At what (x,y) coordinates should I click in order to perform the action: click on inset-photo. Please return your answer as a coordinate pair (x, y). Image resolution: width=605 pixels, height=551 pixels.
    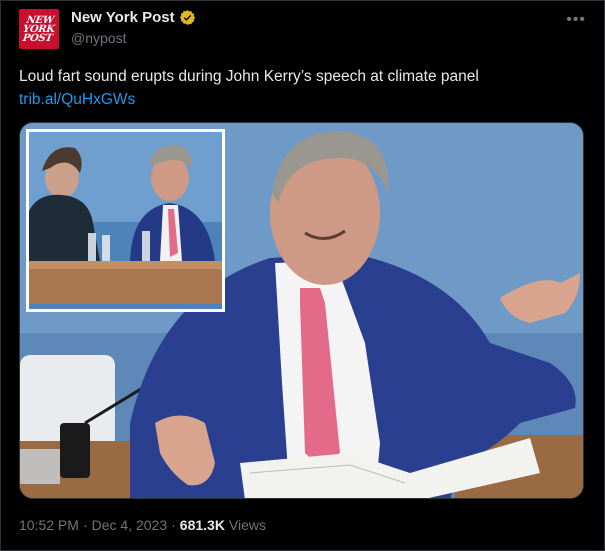
    Looking at the image, I should click on (125, 220).